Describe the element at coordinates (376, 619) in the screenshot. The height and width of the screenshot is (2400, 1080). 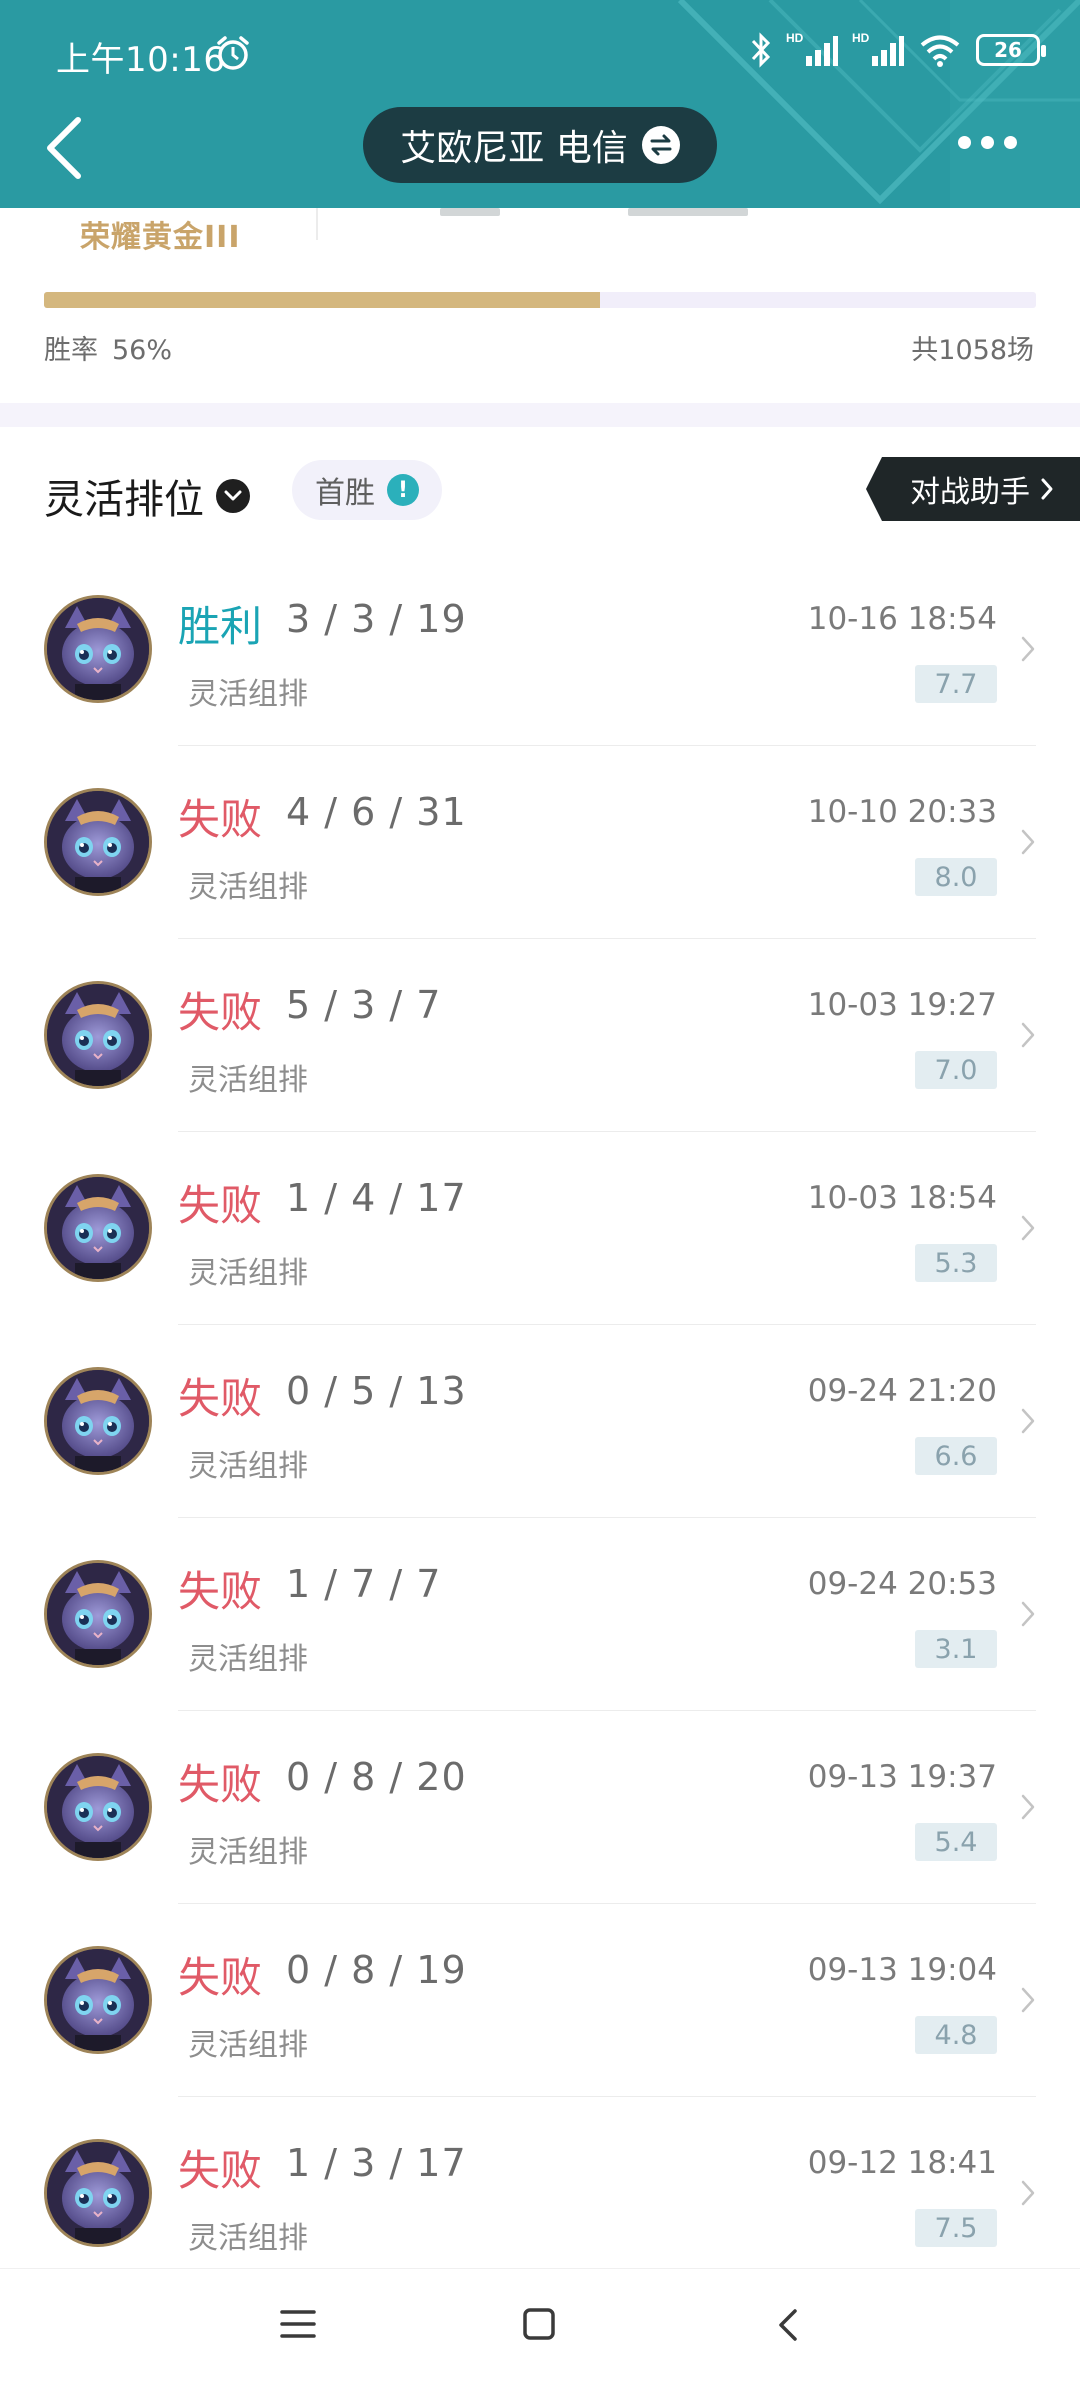
I see `match-kda: 3 / 3 / 19` at that location.